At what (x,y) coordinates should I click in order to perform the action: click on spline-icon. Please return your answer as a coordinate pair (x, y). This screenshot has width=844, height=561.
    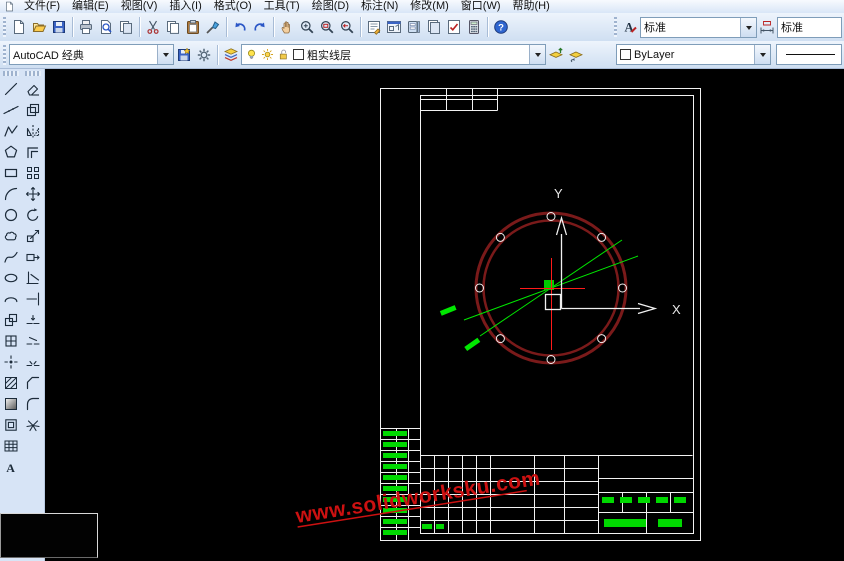
    Looking at the image, I should click on (11, 256).